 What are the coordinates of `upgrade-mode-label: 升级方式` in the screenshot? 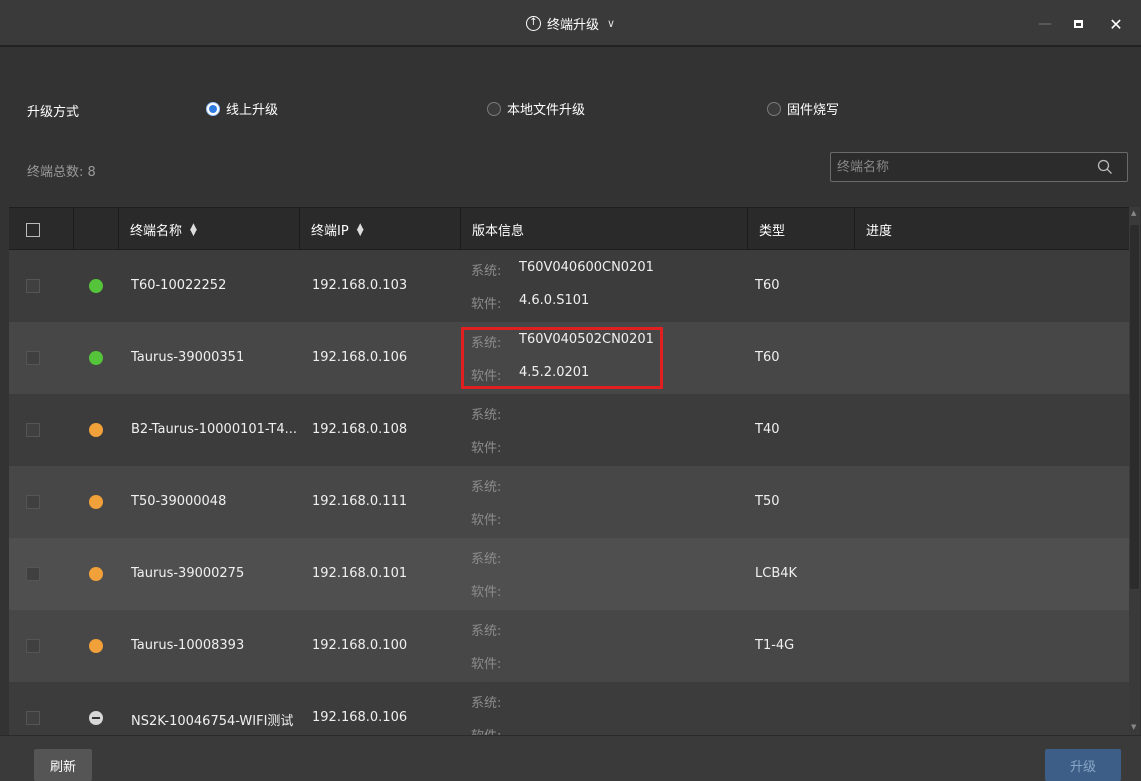 It's located at (53, 112).